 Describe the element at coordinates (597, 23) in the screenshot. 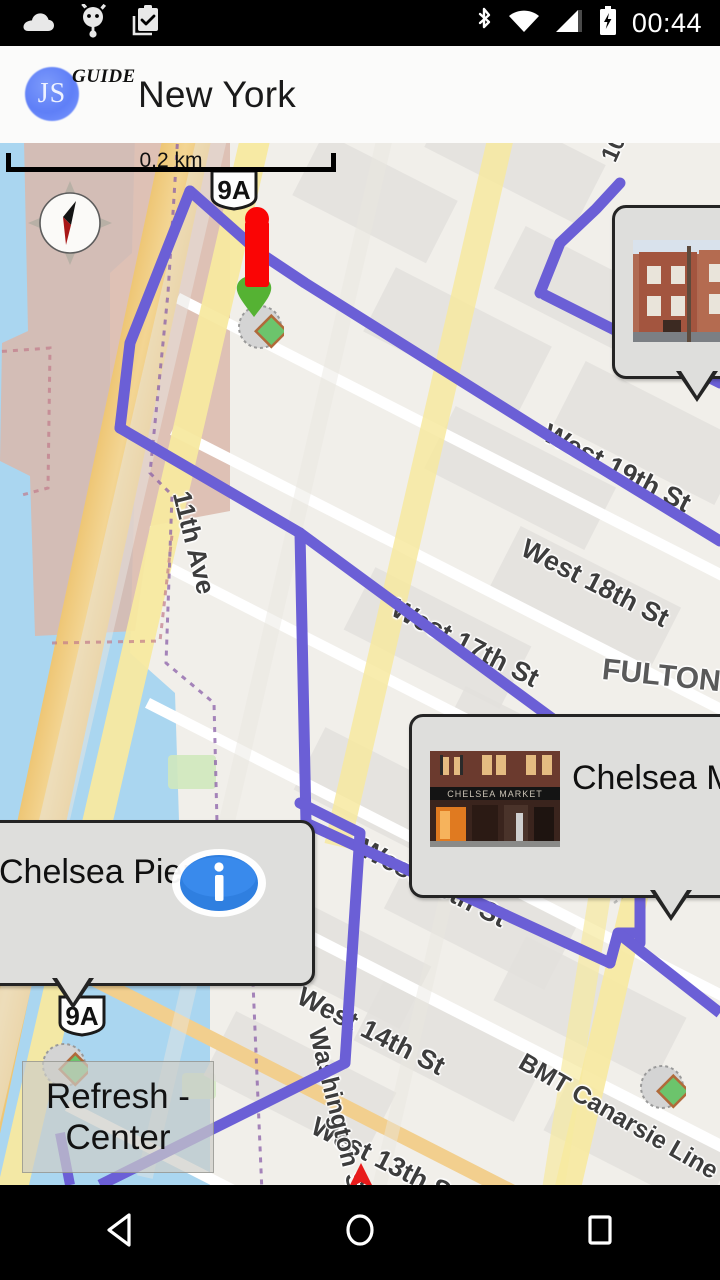

I see `status-bar-right-icons: 00:44` at that location.